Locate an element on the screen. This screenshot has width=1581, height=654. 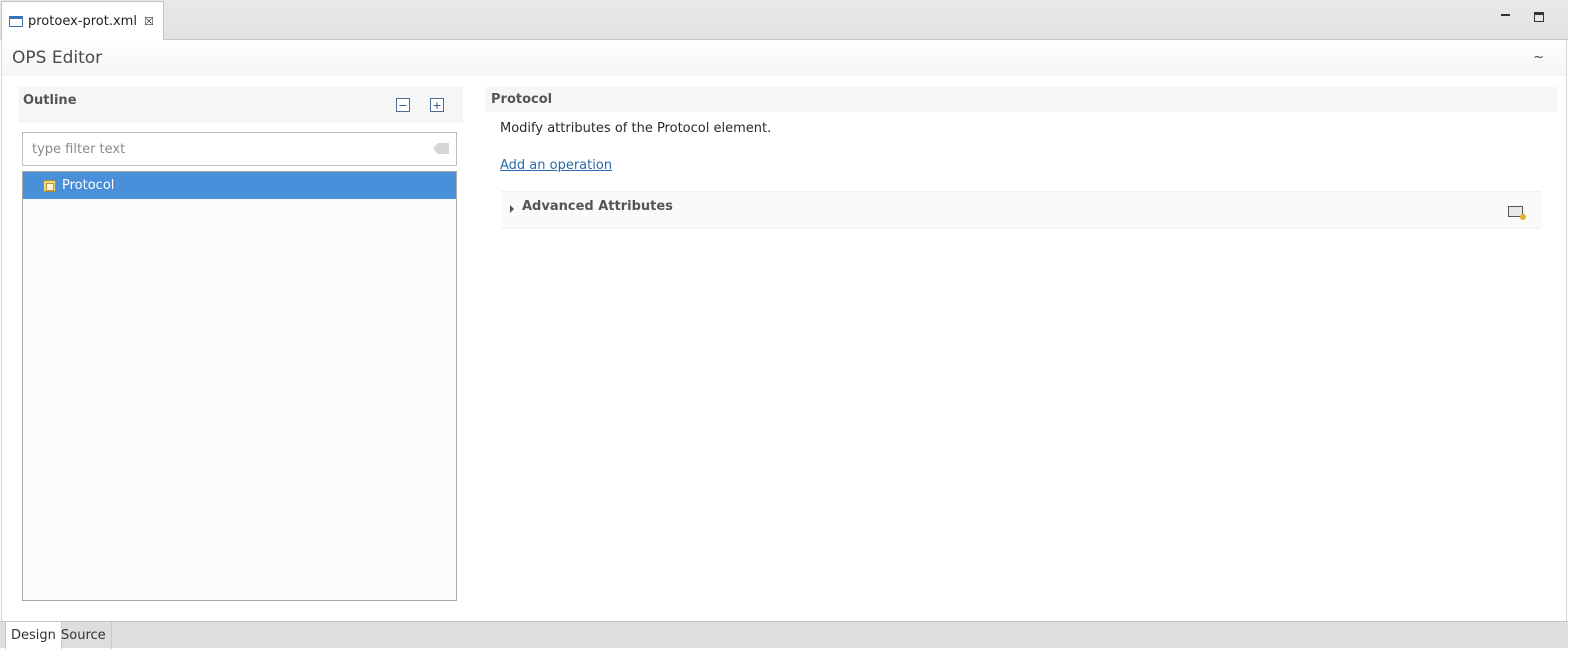
details-header: Protocol is located at coordinates (1021, 99).